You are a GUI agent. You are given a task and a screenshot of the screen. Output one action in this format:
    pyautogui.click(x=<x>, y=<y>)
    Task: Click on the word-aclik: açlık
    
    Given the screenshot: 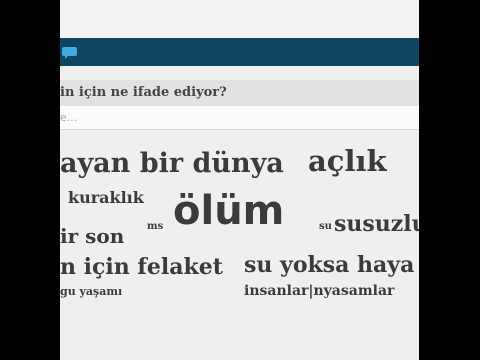 What is the action you would take?
    pyautogui.click(x=347, y=161)
    